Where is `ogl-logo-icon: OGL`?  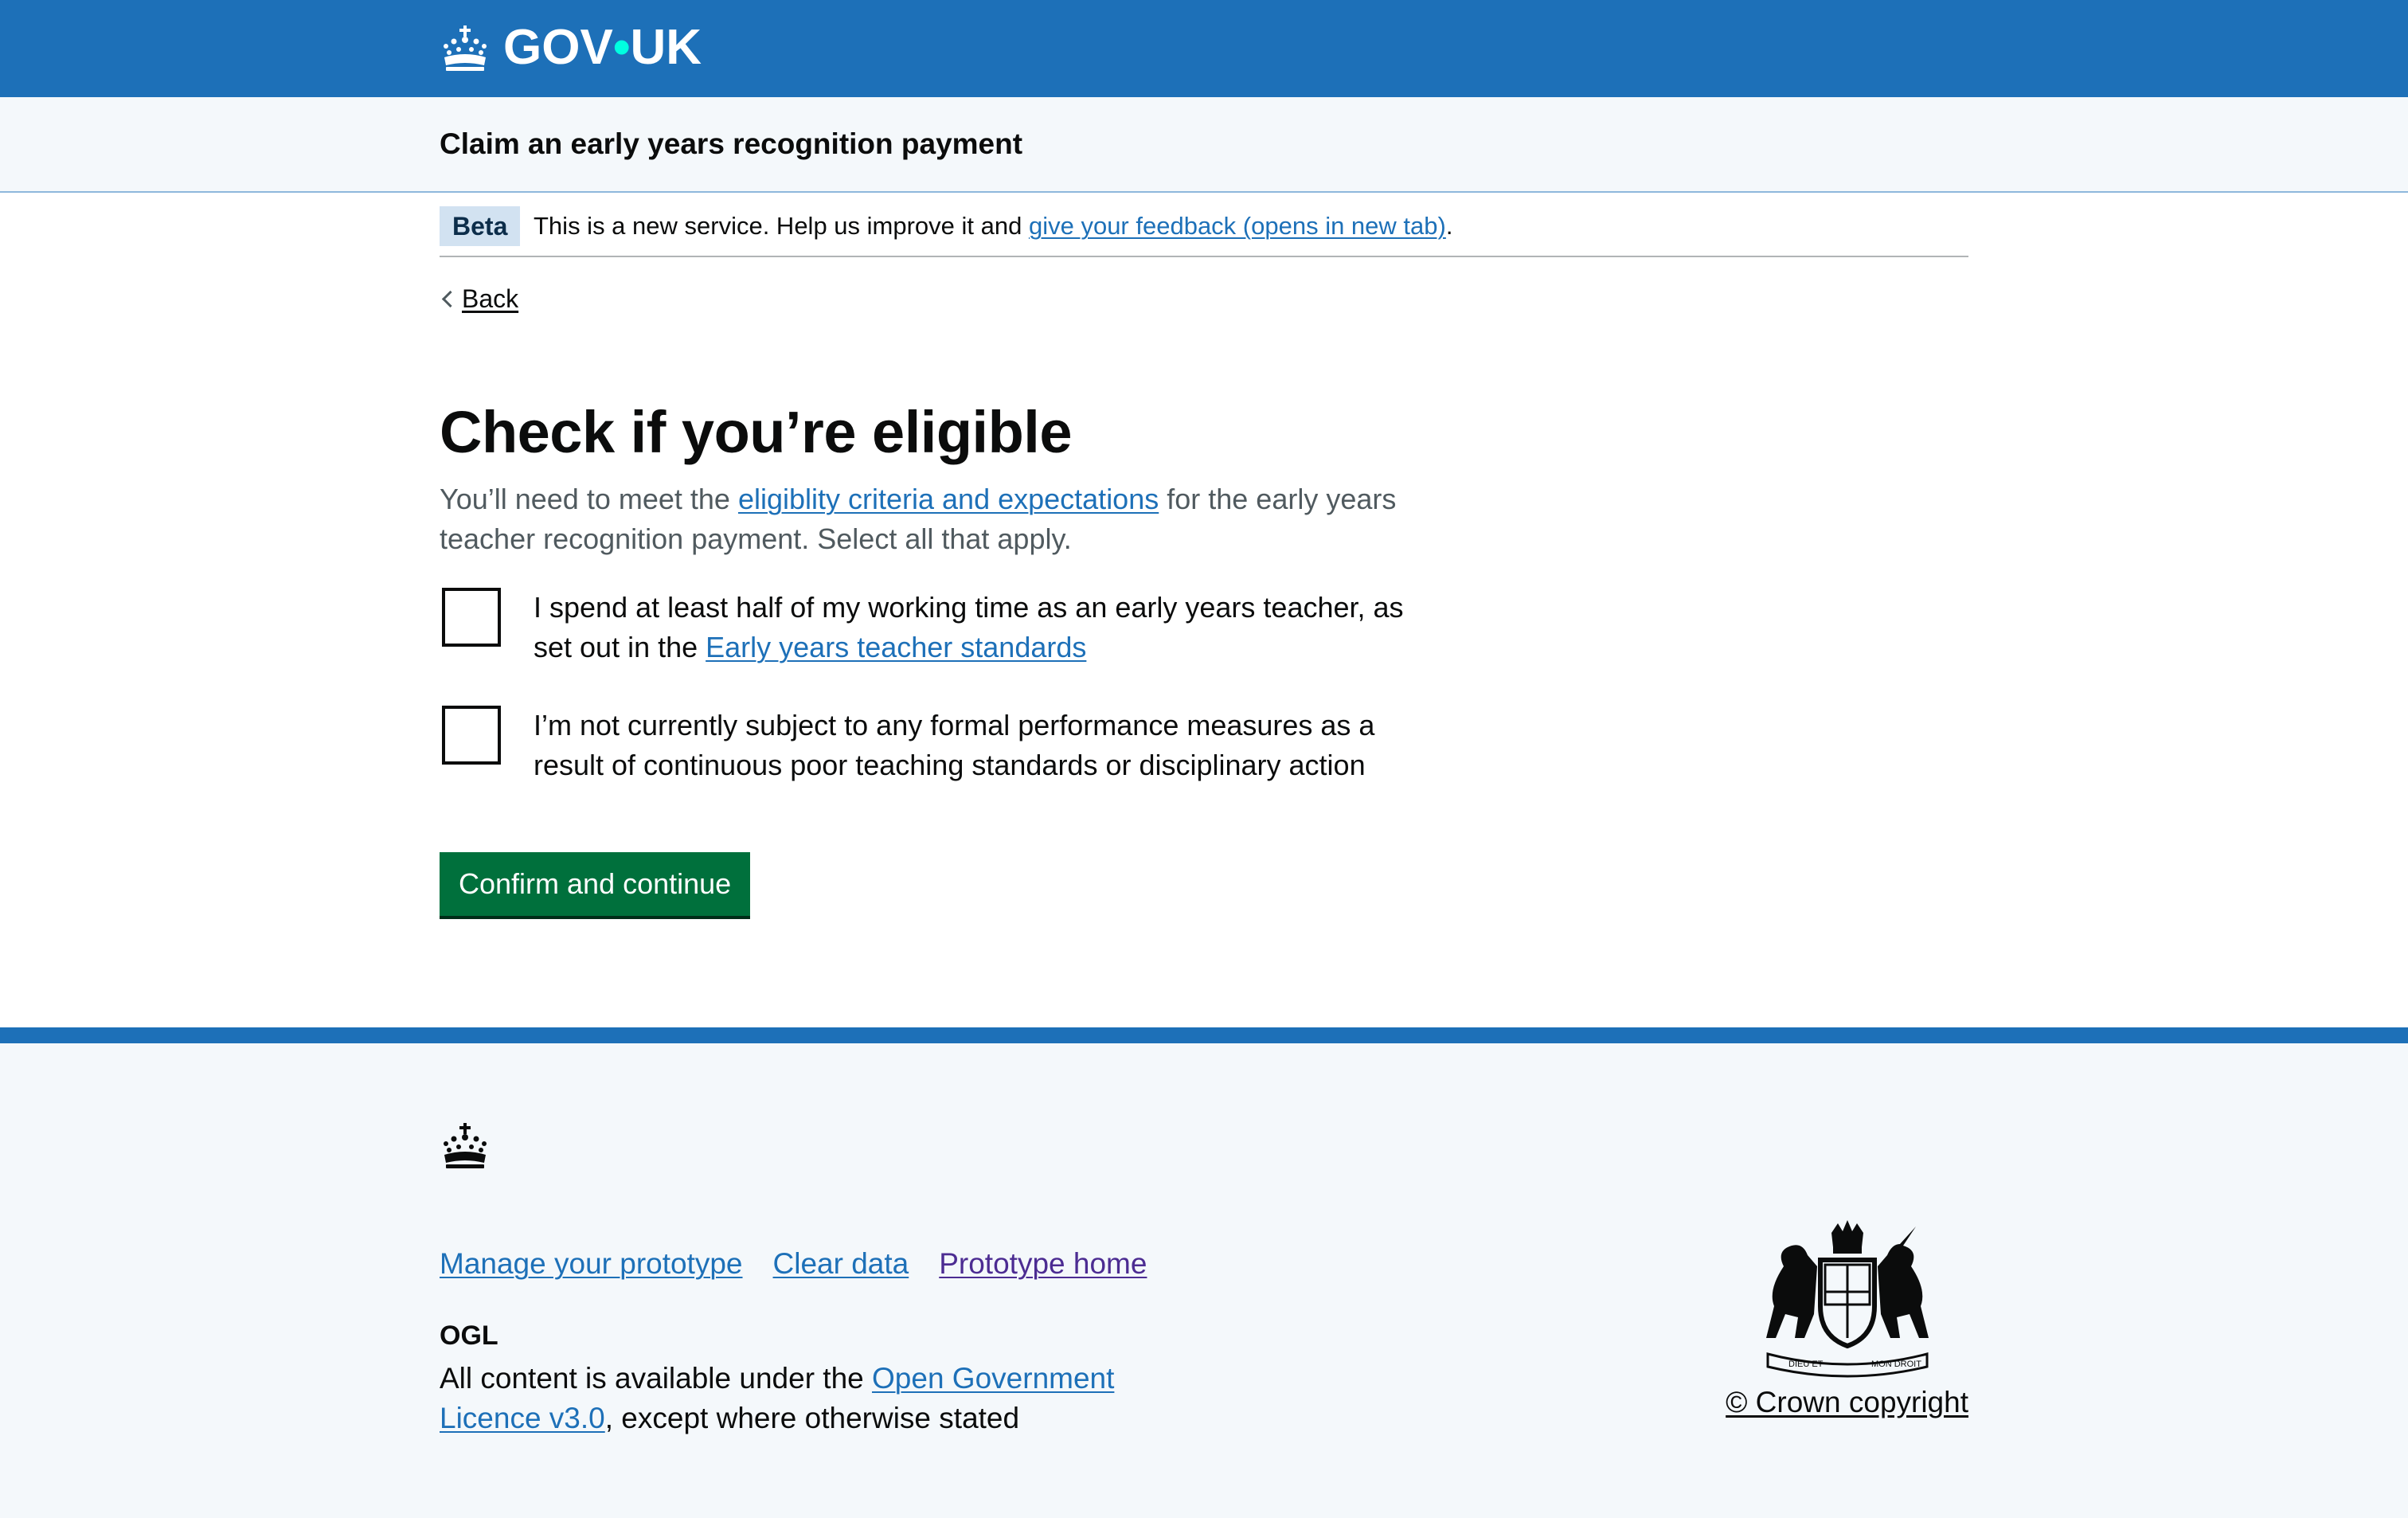
ogl-logo-icon: OGL is located at coordinates (469, 1334).